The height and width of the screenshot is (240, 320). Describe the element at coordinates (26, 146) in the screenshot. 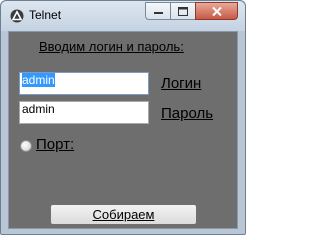

I see `port-radio` at that location.